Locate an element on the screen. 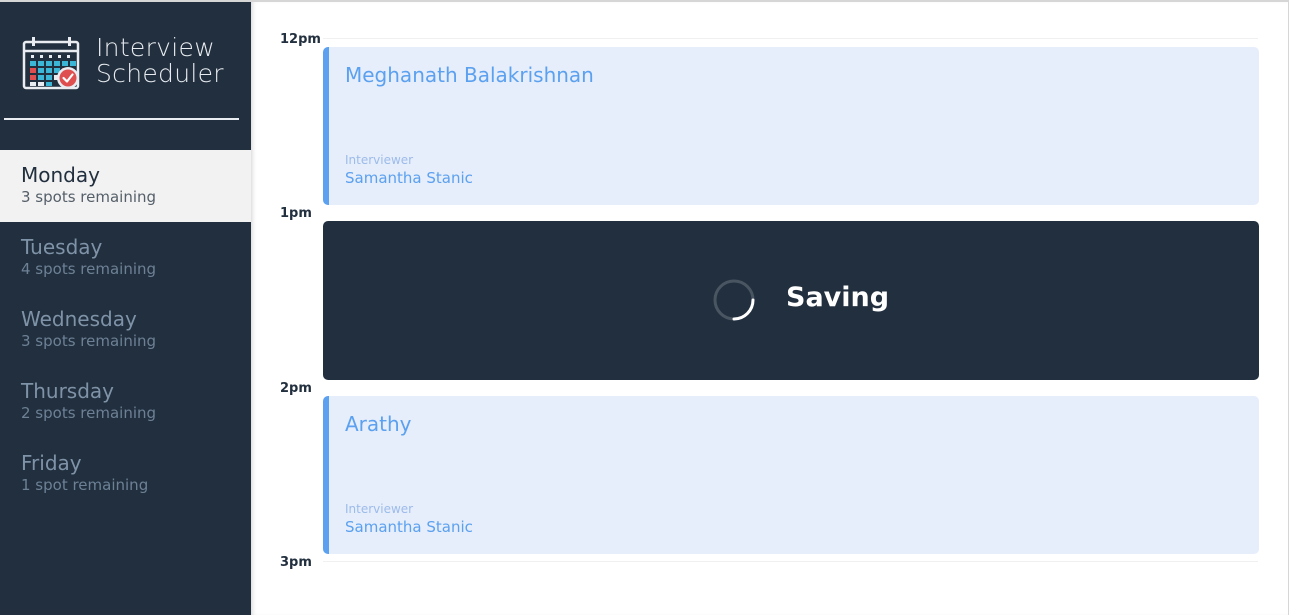  time-label-2pm: 2pm is located at coordinates (296, 388).